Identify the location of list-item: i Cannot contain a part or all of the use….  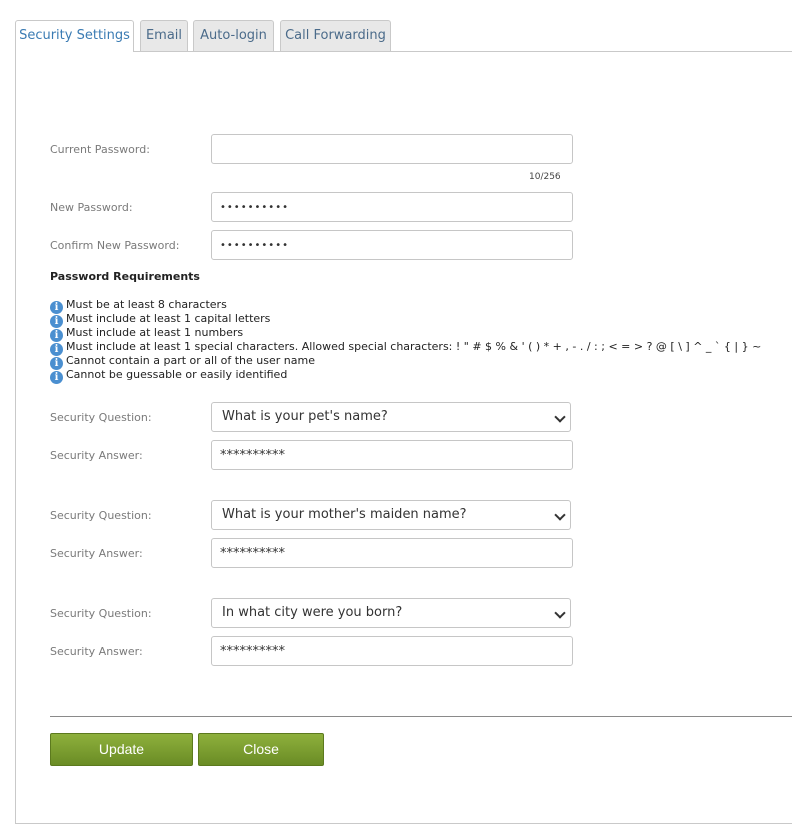
(405, 362).